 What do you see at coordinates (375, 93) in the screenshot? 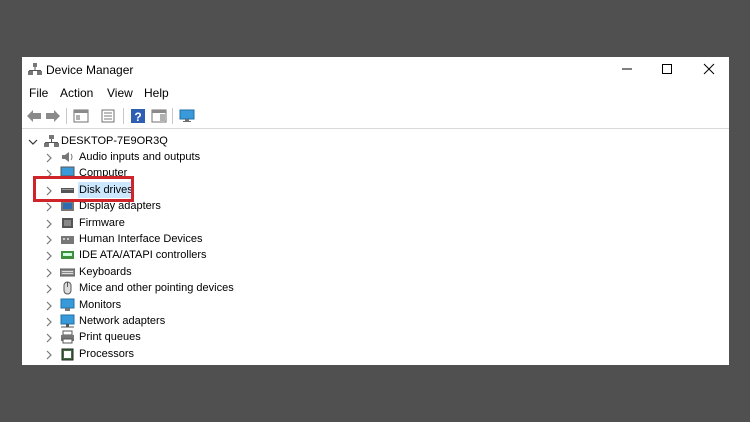
I see `menu-bar: File Action View Help` at bounding box center [375, 93].